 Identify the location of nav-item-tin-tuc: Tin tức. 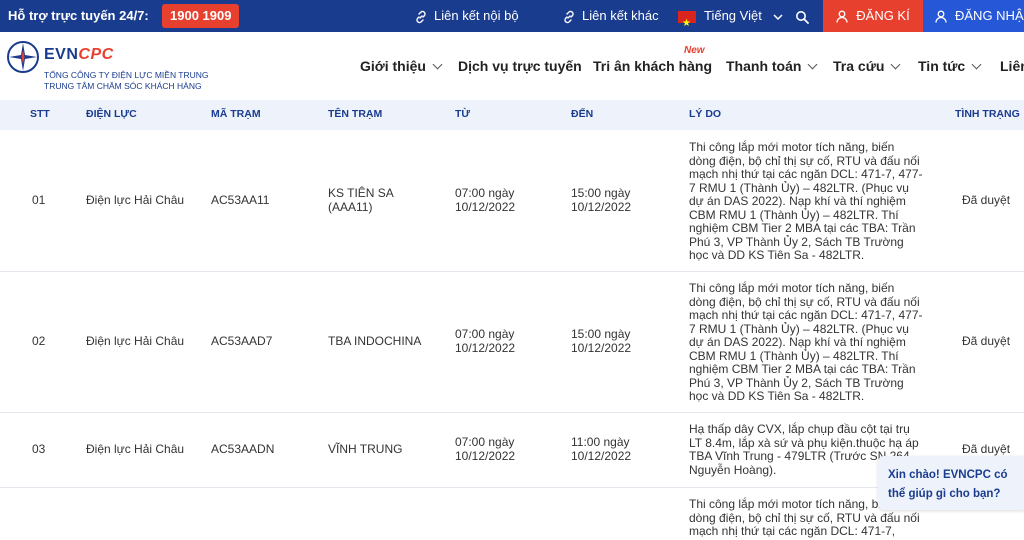
(950, 66).